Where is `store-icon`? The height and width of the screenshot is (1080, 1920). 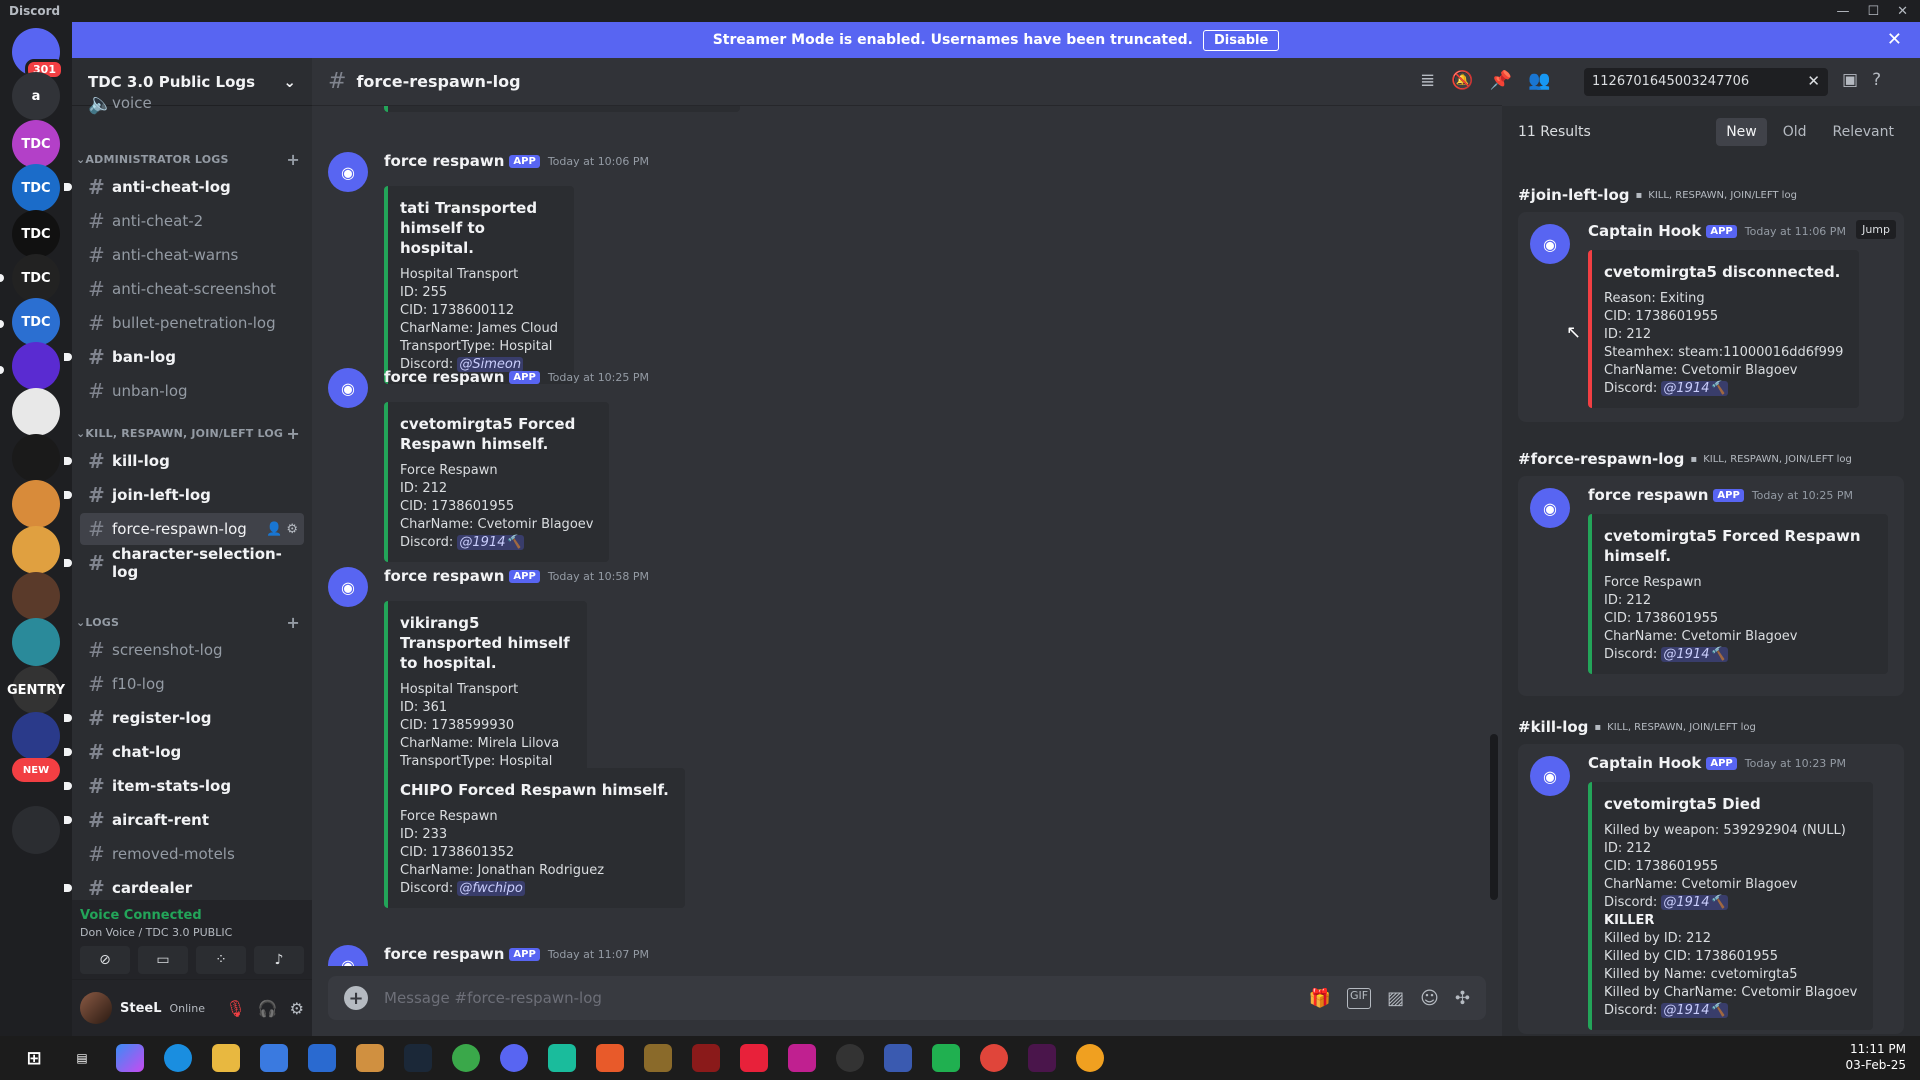
store-icon is located at coordinates (322, 1058).